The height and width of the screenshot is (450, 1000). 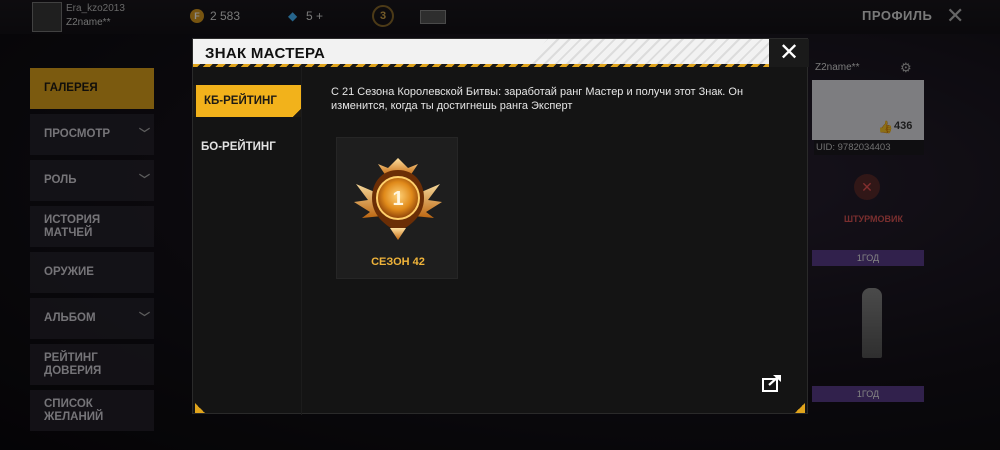 I want to click on season-label: СЕЗОН 42, so click(x=398, y=262).